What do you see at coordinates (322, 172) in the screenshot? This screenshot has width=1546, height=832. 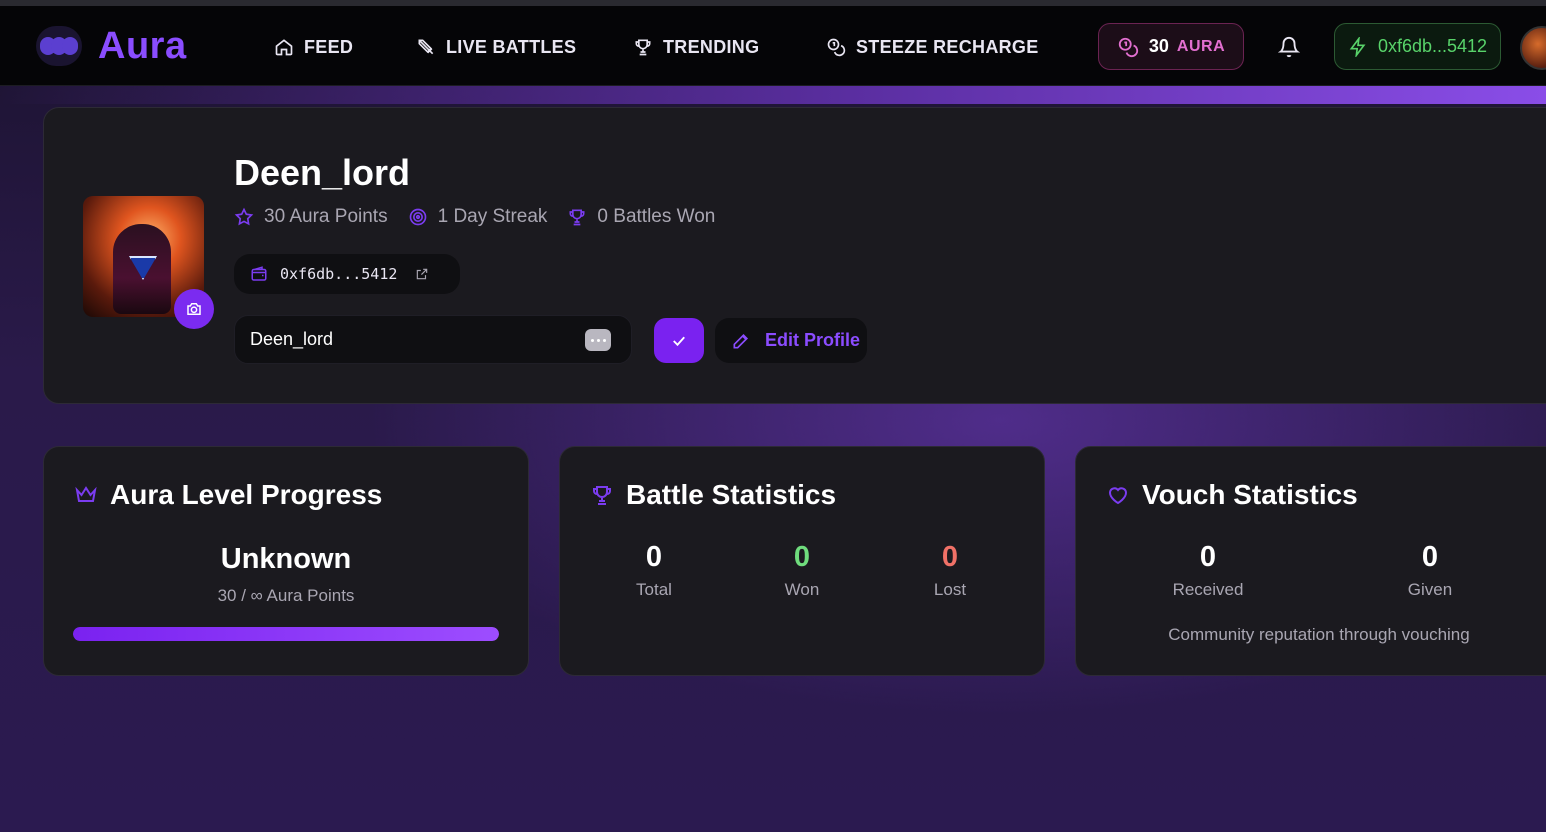 I see `profile-username: Deen_lord` at bounding box center [322, 172].